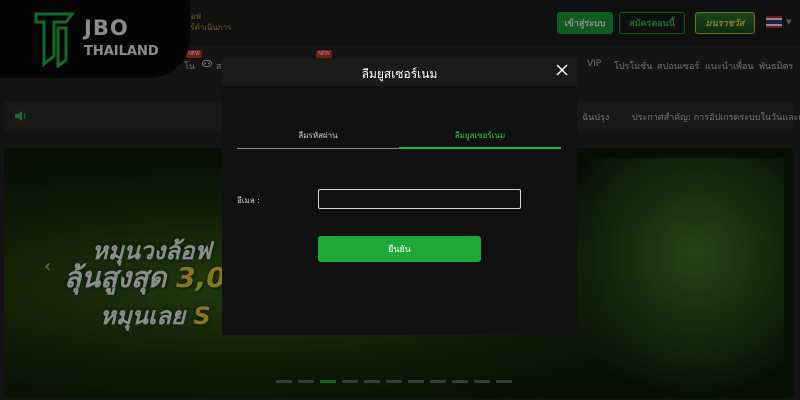 The height and width of the screenshot is (400, 800). What do you see at coordinates (480, 135) in the screenshot?
I see `tab-forgot-username: ลืมยูสเซอร์เนม` at bounding box center [480, 135].